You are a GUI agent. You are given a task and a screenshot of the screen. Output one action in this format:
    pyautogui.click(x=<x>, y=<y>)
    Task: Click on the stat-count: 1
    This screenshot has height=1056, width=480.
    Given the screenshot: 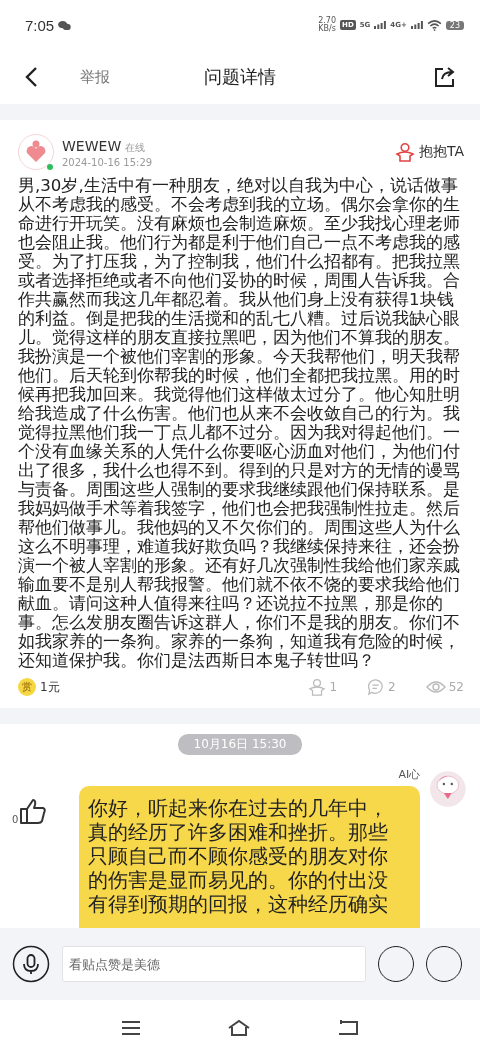 What is the action you would take?
    pyautogui.click(x=333, y=687)
    